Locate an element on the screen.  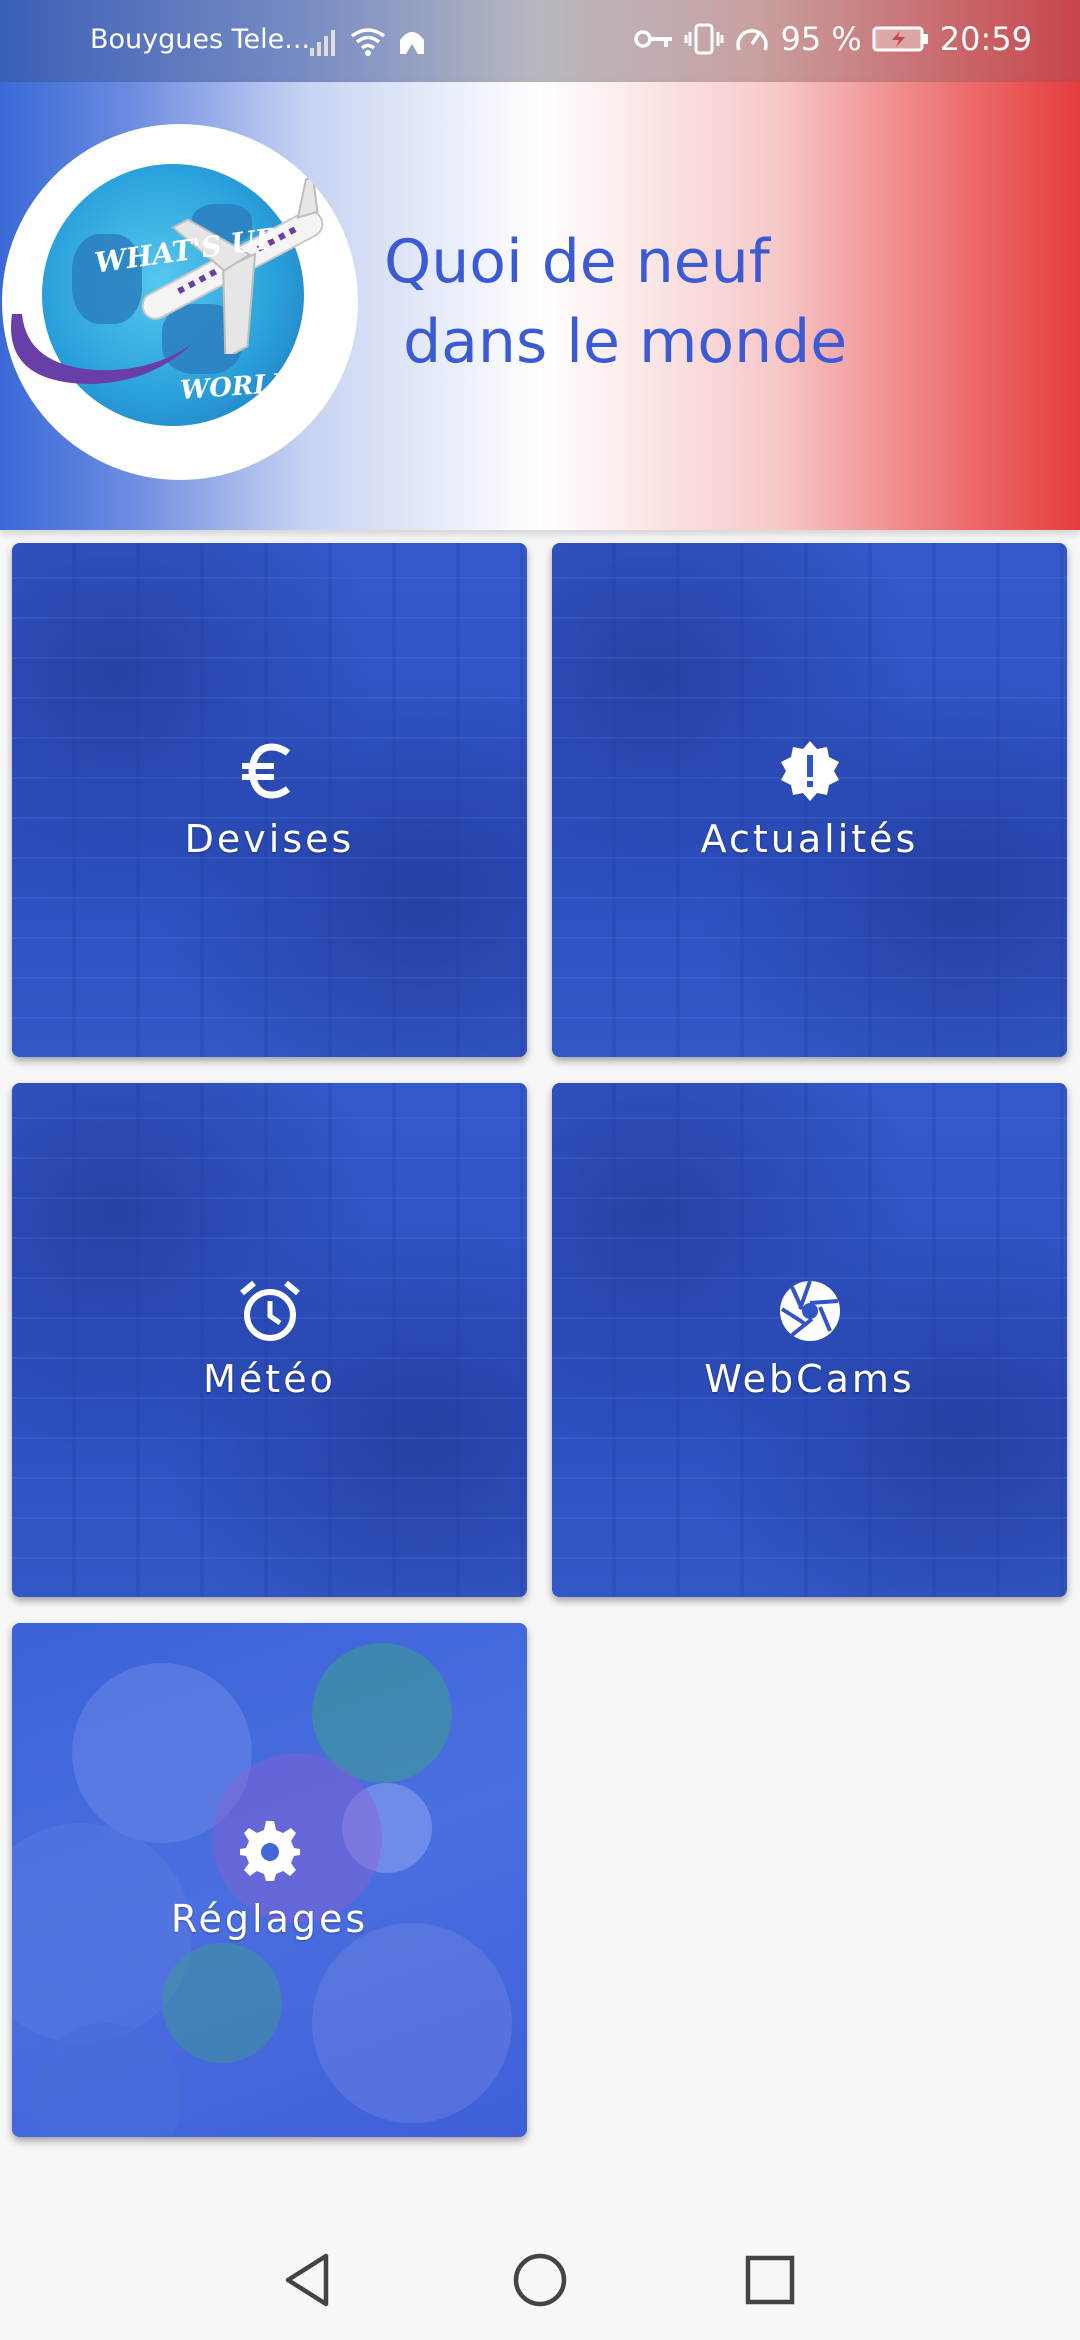
tile-actualites: Actualités is located at coordinates (809, 800).